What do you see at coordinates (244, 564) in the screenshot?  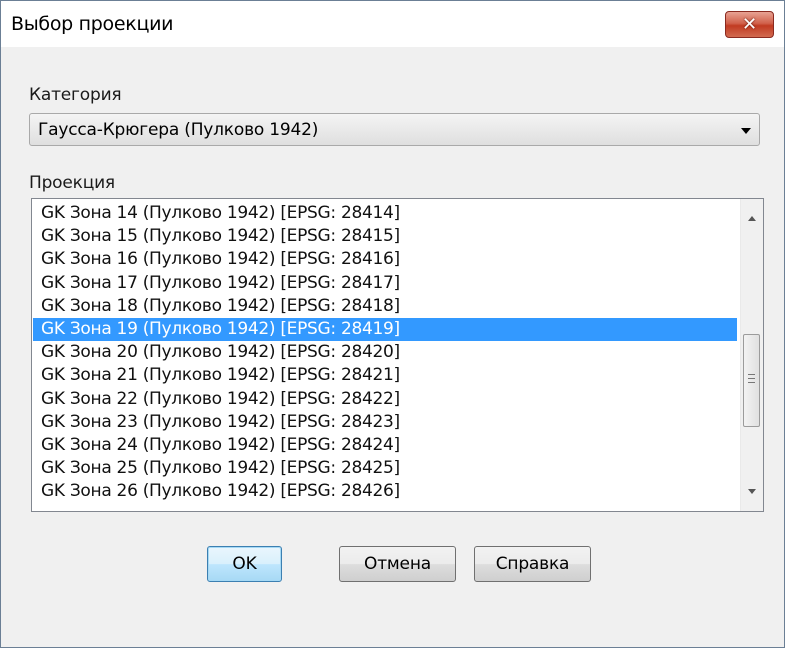 I see `ok-button: OK` at bounding box center [244, 564].